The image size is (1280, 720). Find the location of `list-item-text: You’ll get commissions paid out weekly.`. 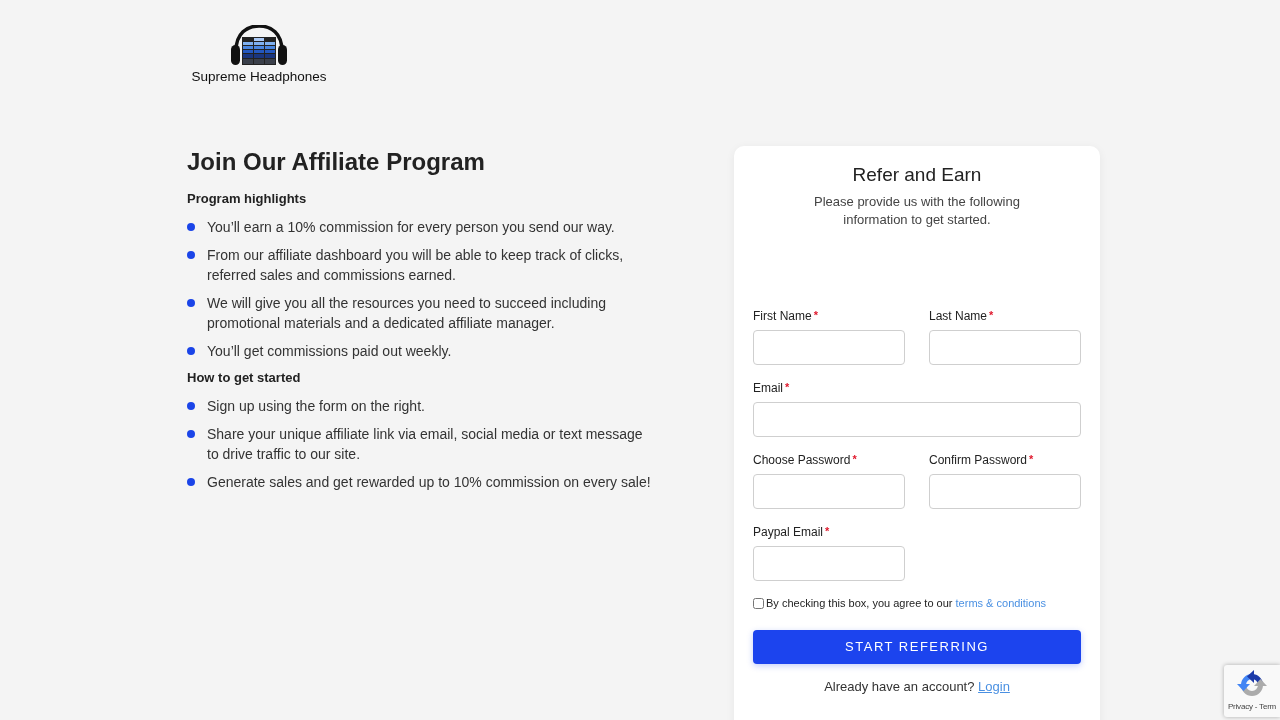

list-item-text: You’ll get commissions paid out weekly. is located at coordinates (330, 351).